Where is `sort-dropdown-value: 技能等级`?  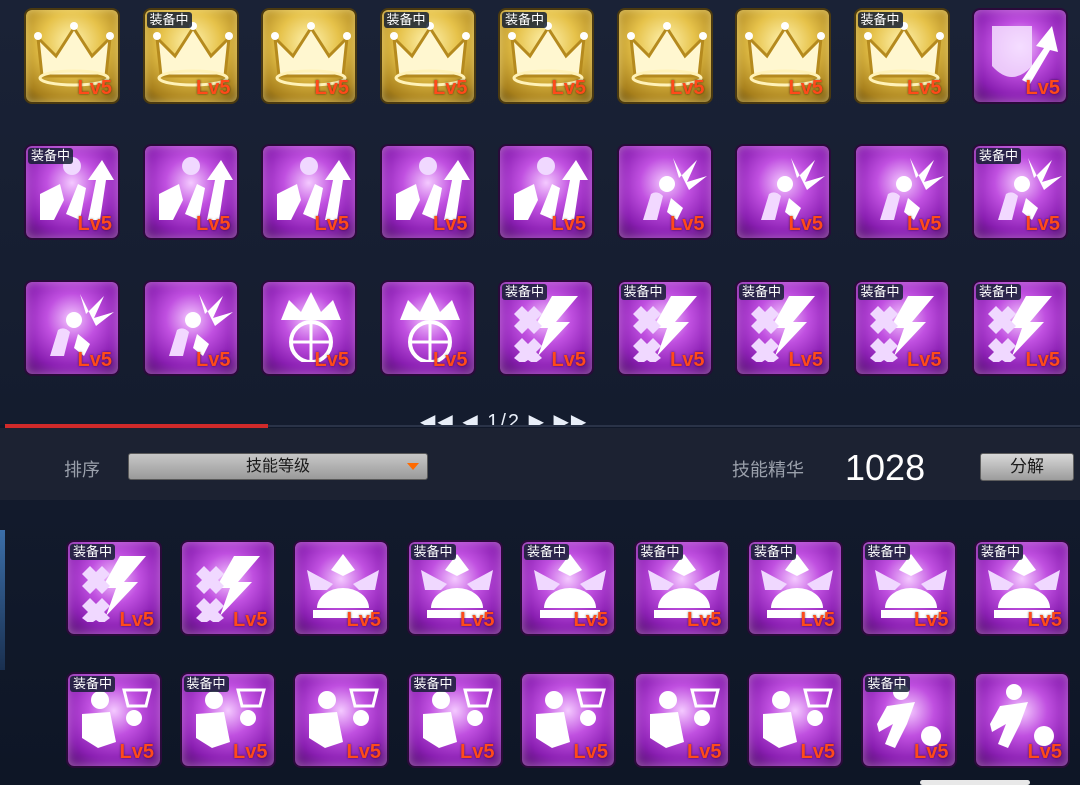
sort-dropdown-value: 技能等级 is located at coordinates (277, 466).